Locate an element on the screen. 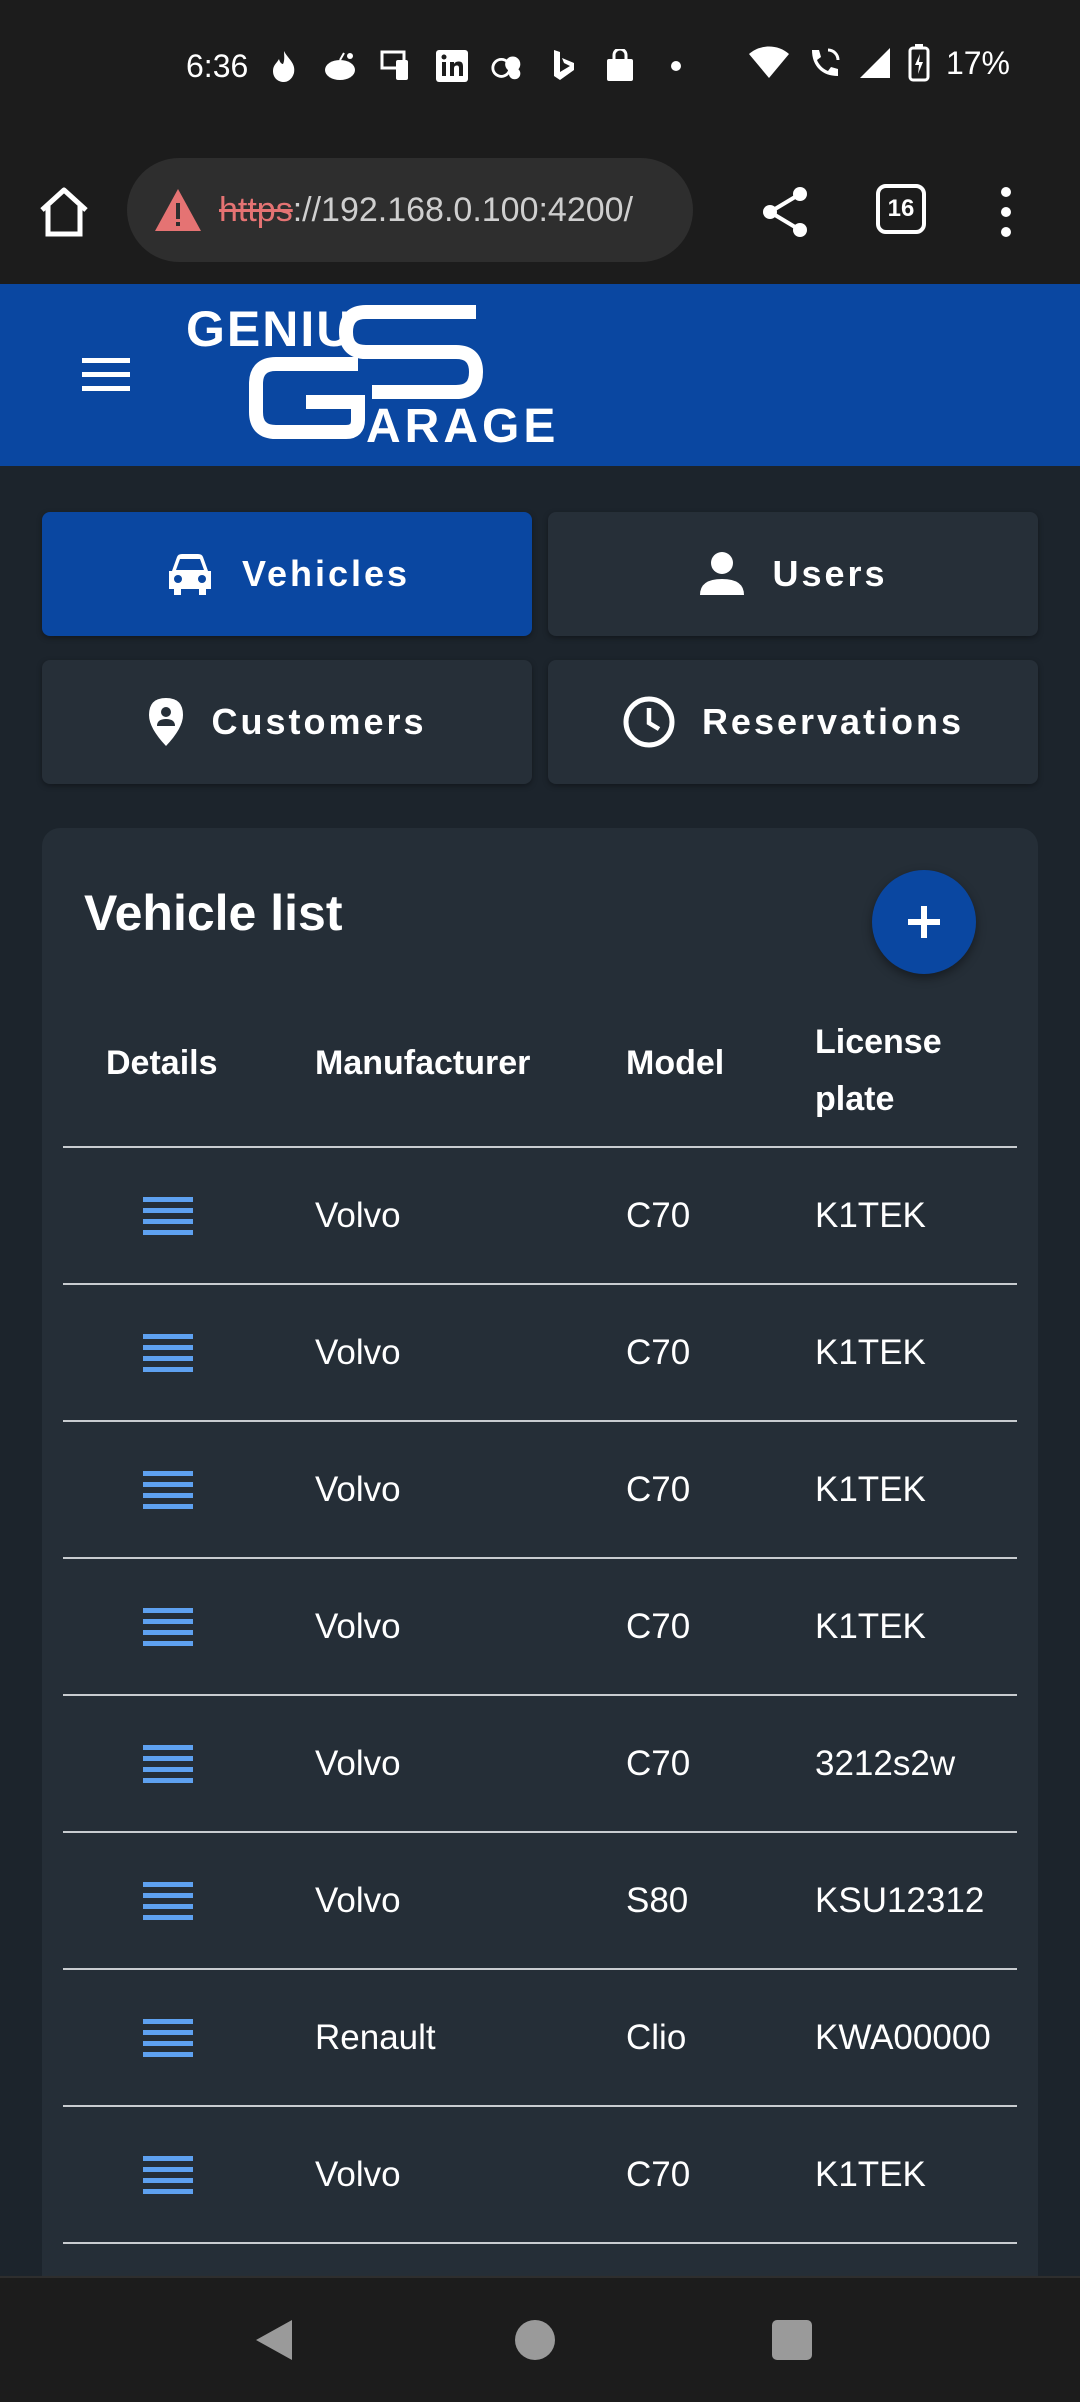  home-icon is located at coordinates (64, 212).